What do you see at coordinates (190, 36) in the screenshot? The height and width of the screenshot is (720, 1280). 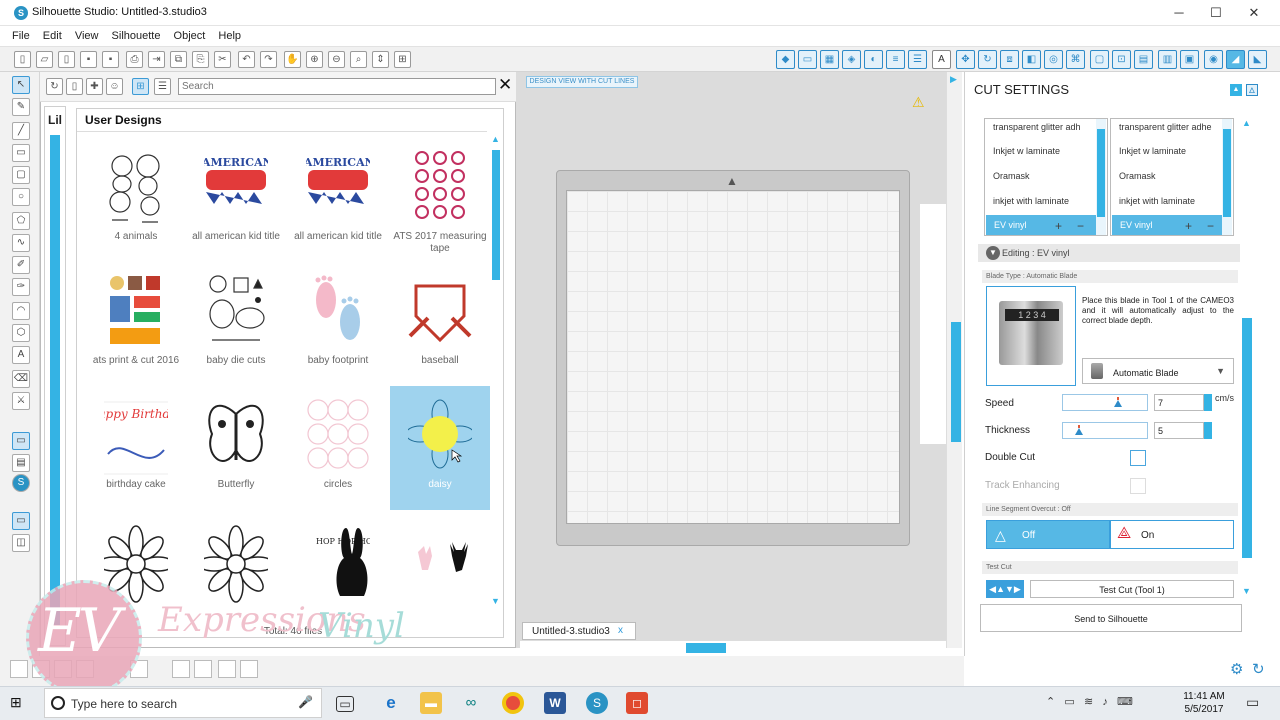 I see `menu-object: Object` at bounding box center [190, 36].